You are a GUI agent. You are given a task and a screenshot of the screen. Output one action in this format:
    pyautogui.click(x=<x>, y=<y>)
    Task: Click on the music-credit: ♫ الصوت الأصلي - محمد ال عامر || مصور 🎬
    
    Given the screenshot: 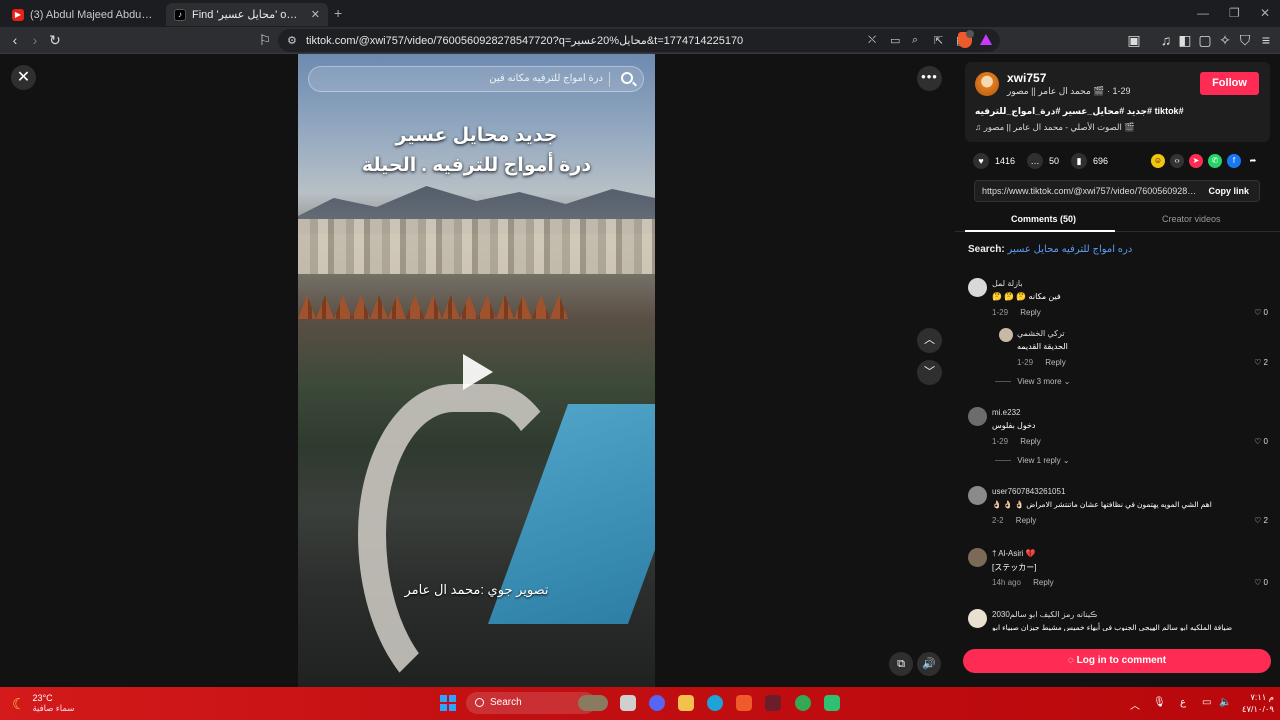 What is the action you would take?
    pyautogui.click(x=1055, y=127)
    